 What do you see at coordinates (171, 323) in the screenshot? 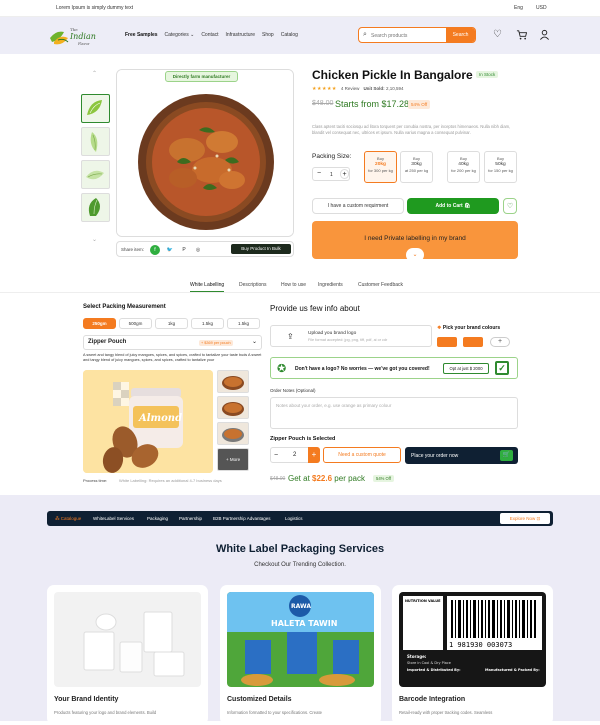
I see `weight-option-1kg: 1kg` at bounding box center [171, 323].